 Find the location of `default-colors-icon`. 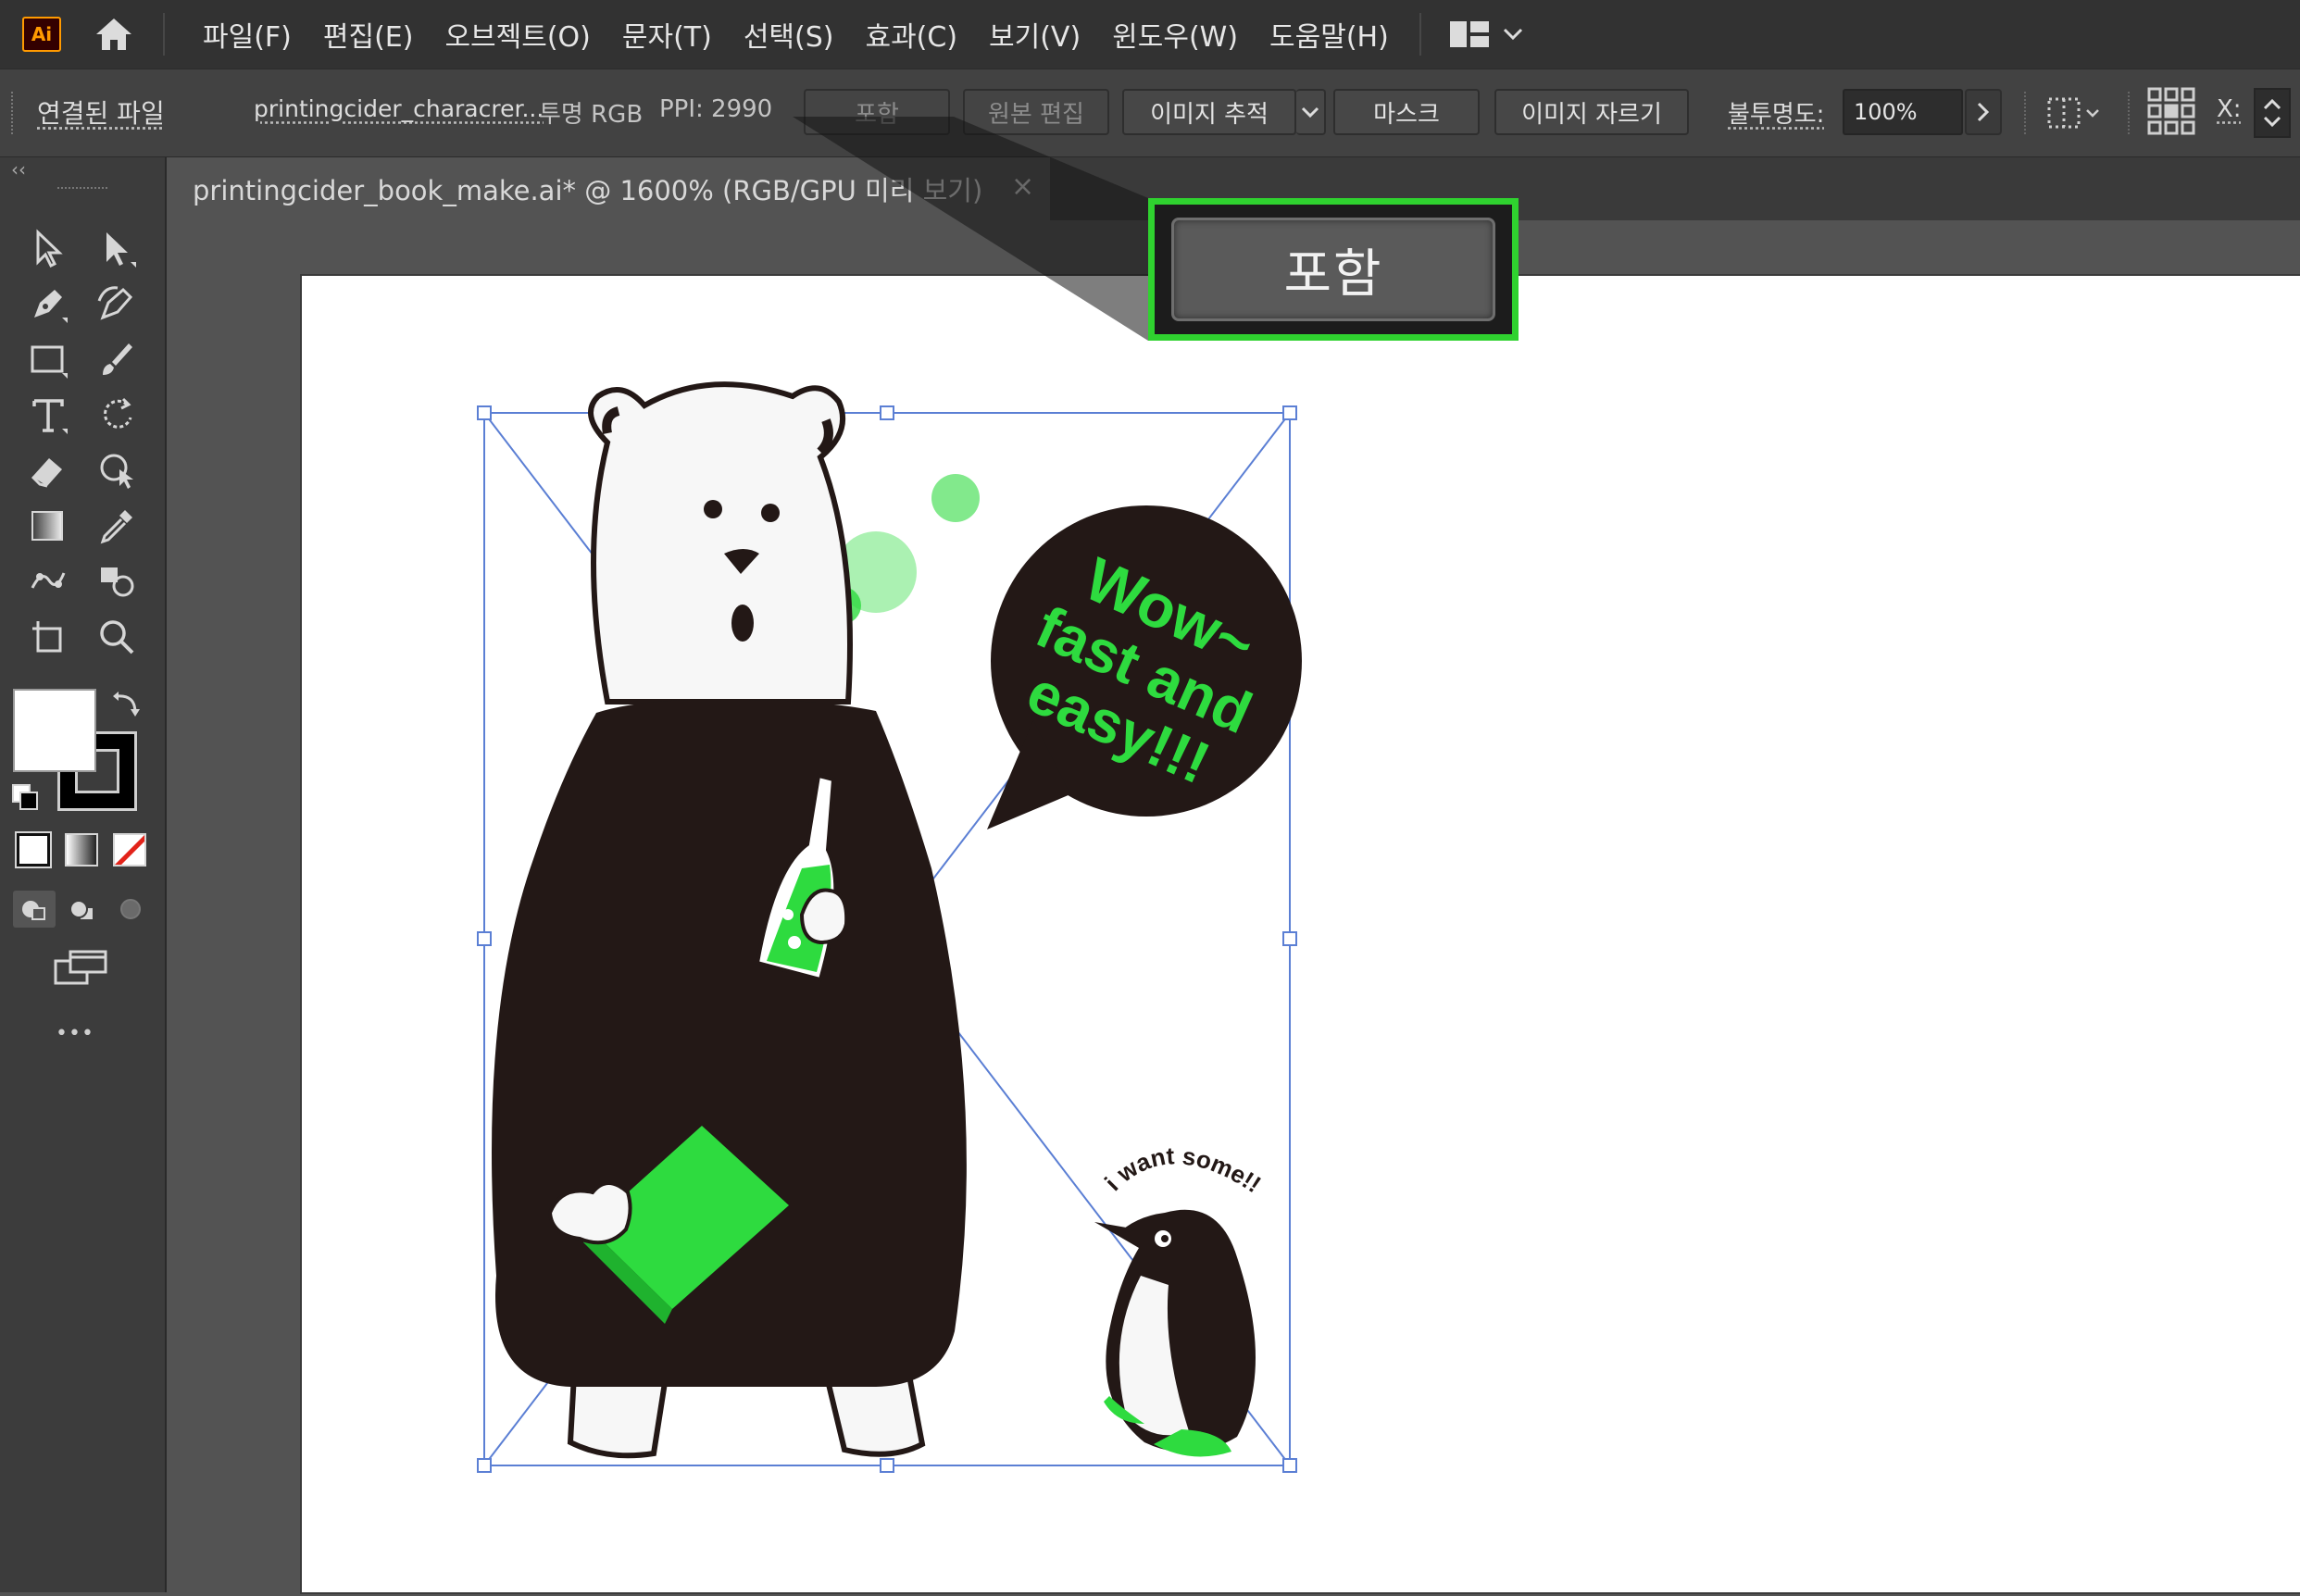

default-colors-icon is located at coordinates (26, 798).